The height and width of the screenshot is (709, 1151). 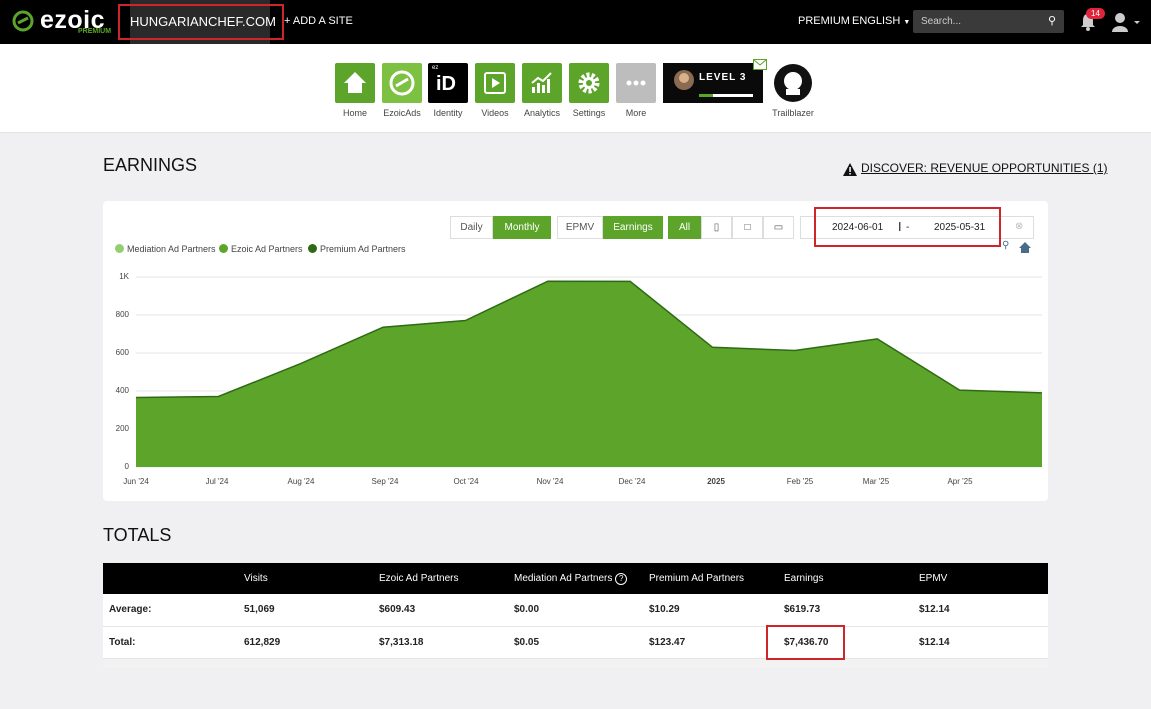 I want to click on user-icon, so click(x=1126, y=22).